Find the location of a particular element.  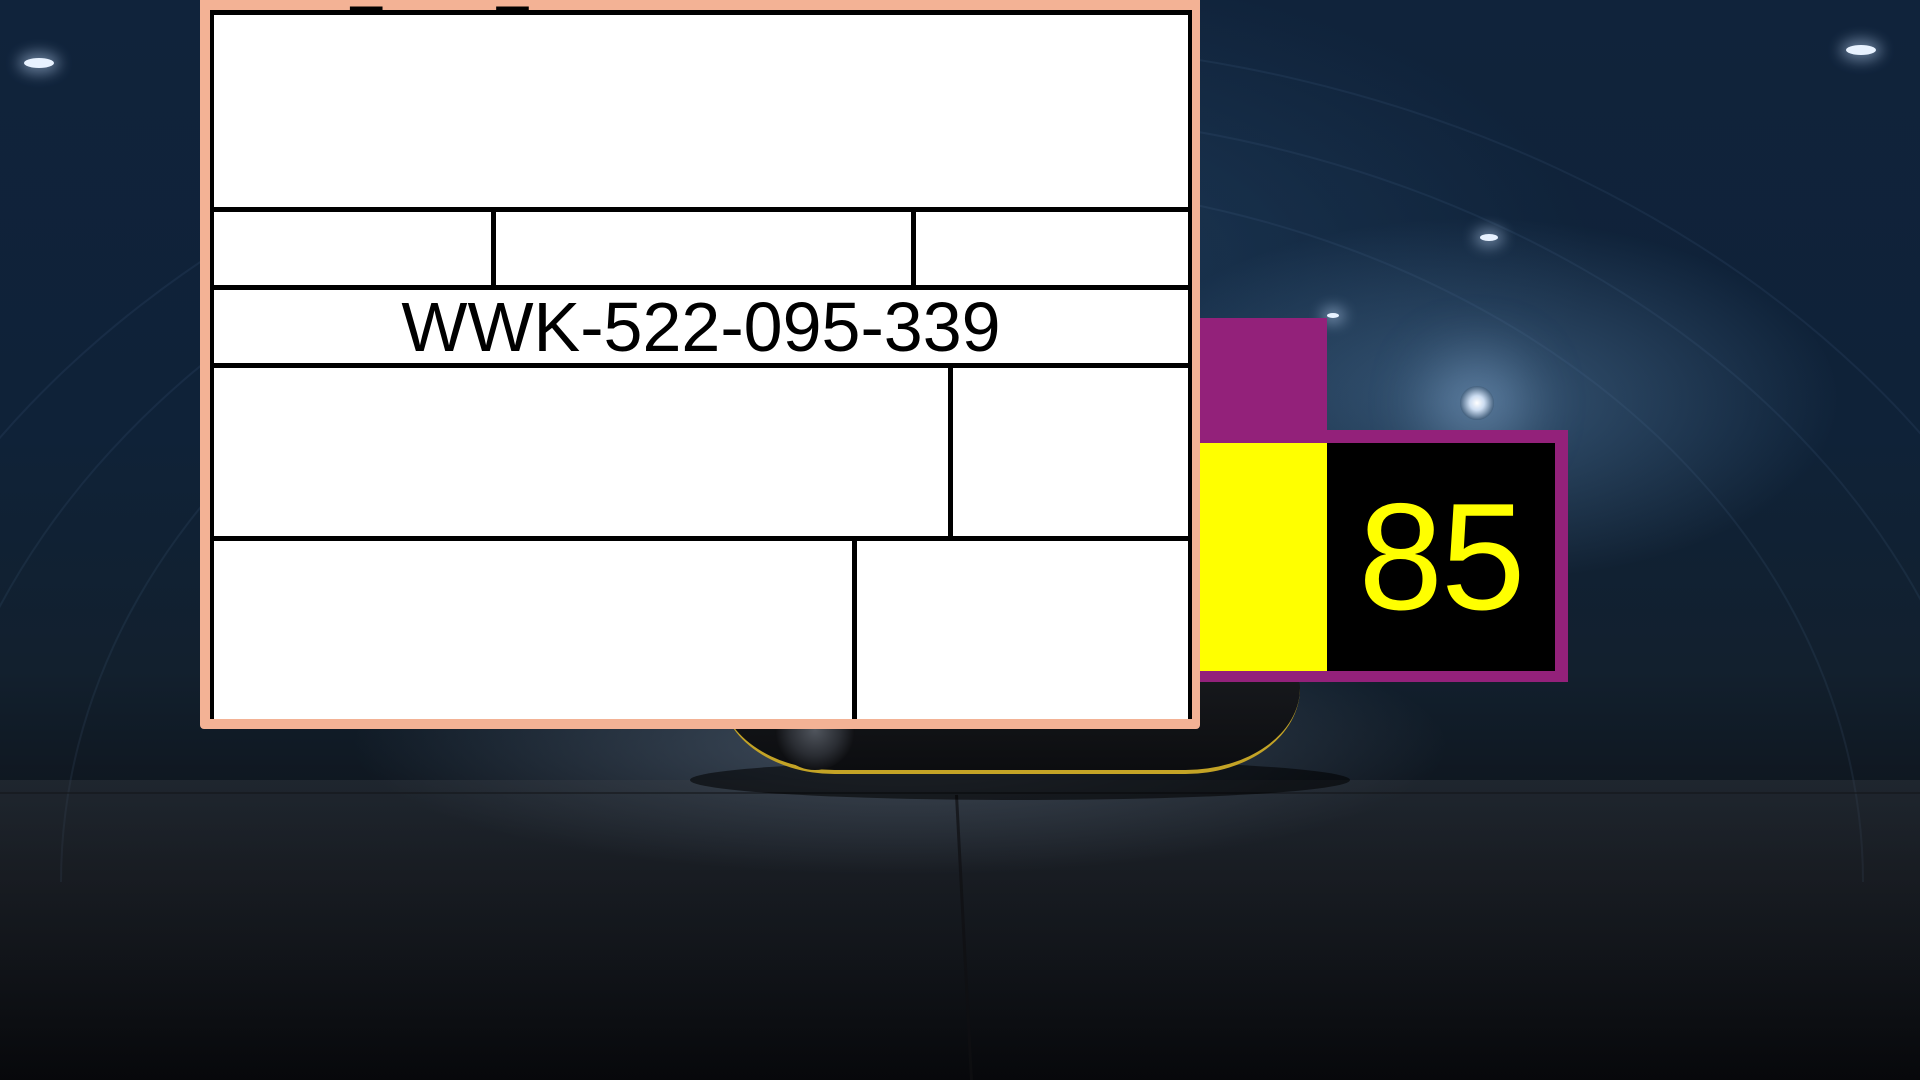

label-cell-bottom-right is located at coordinates (1022, 630).